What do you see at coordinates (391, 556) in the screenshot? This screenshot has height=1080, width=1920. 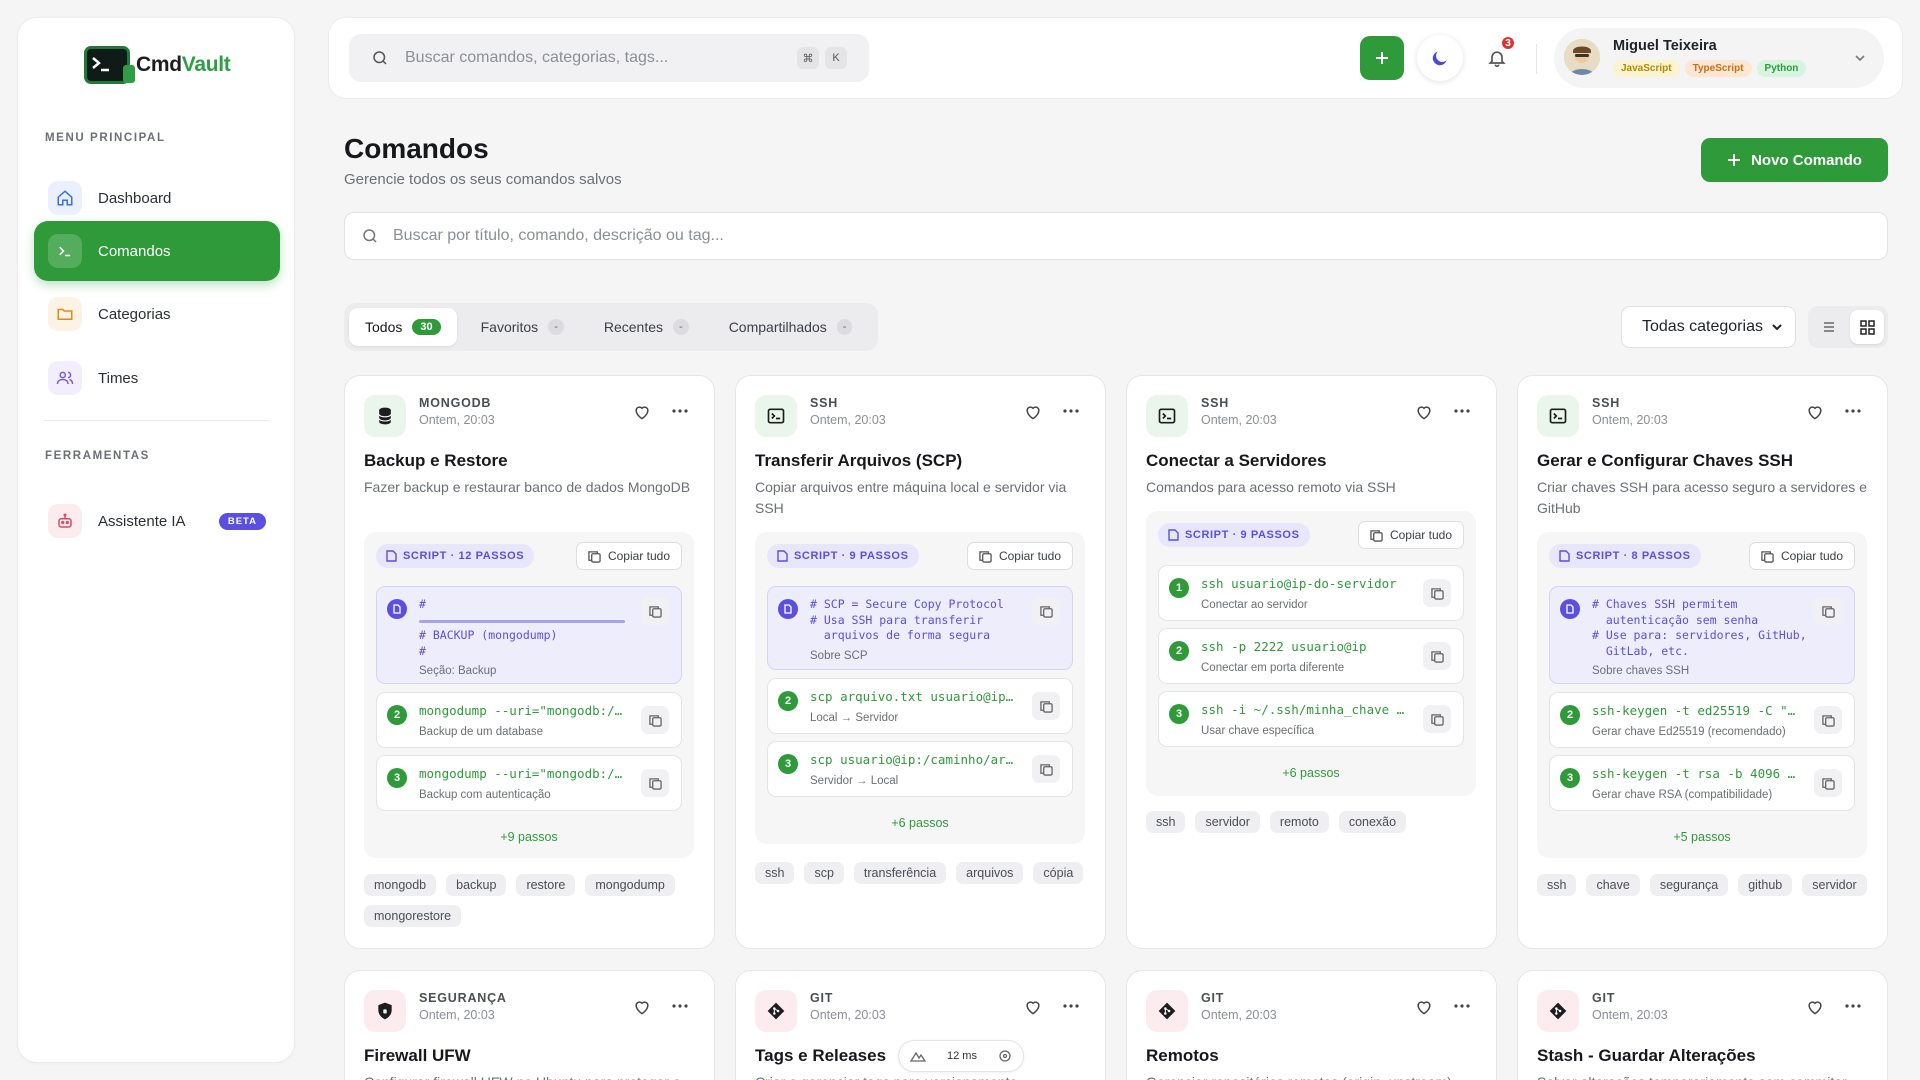 I see `file-icon` at bounding box center [391, 556].